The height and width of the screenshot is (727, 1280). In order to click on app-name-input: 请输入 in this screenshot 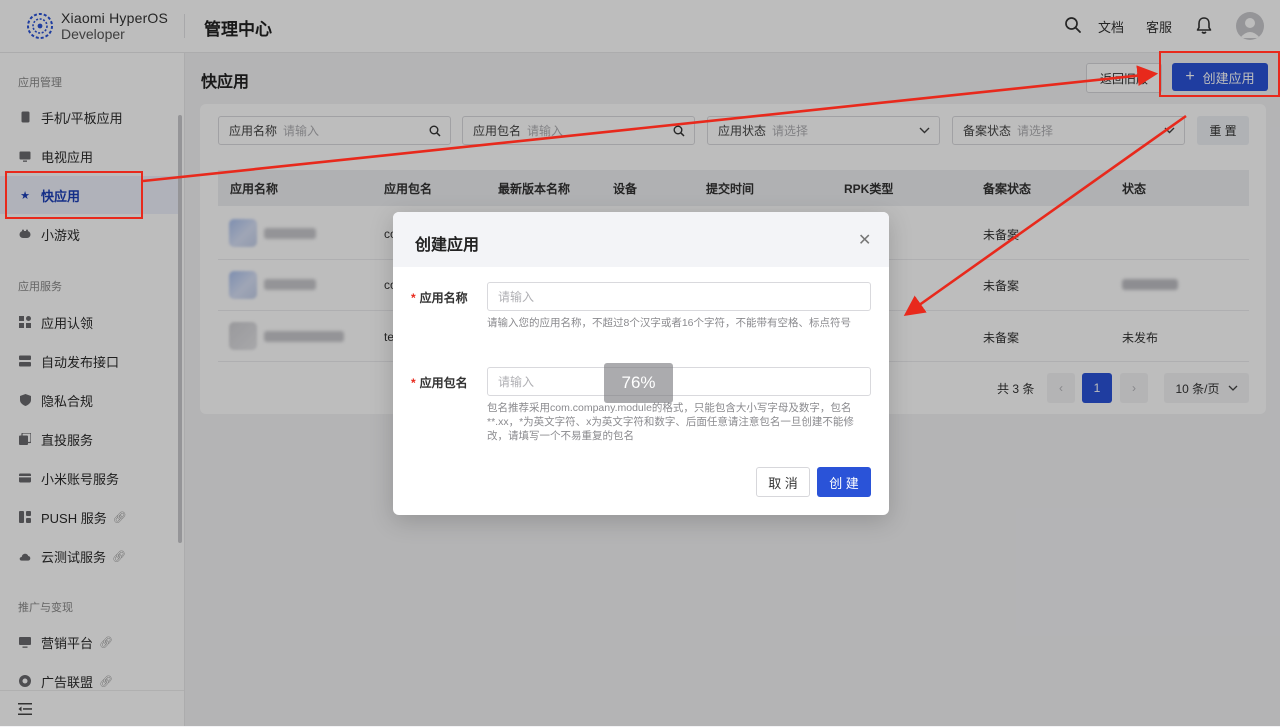, I will do `click(679, 296)`.